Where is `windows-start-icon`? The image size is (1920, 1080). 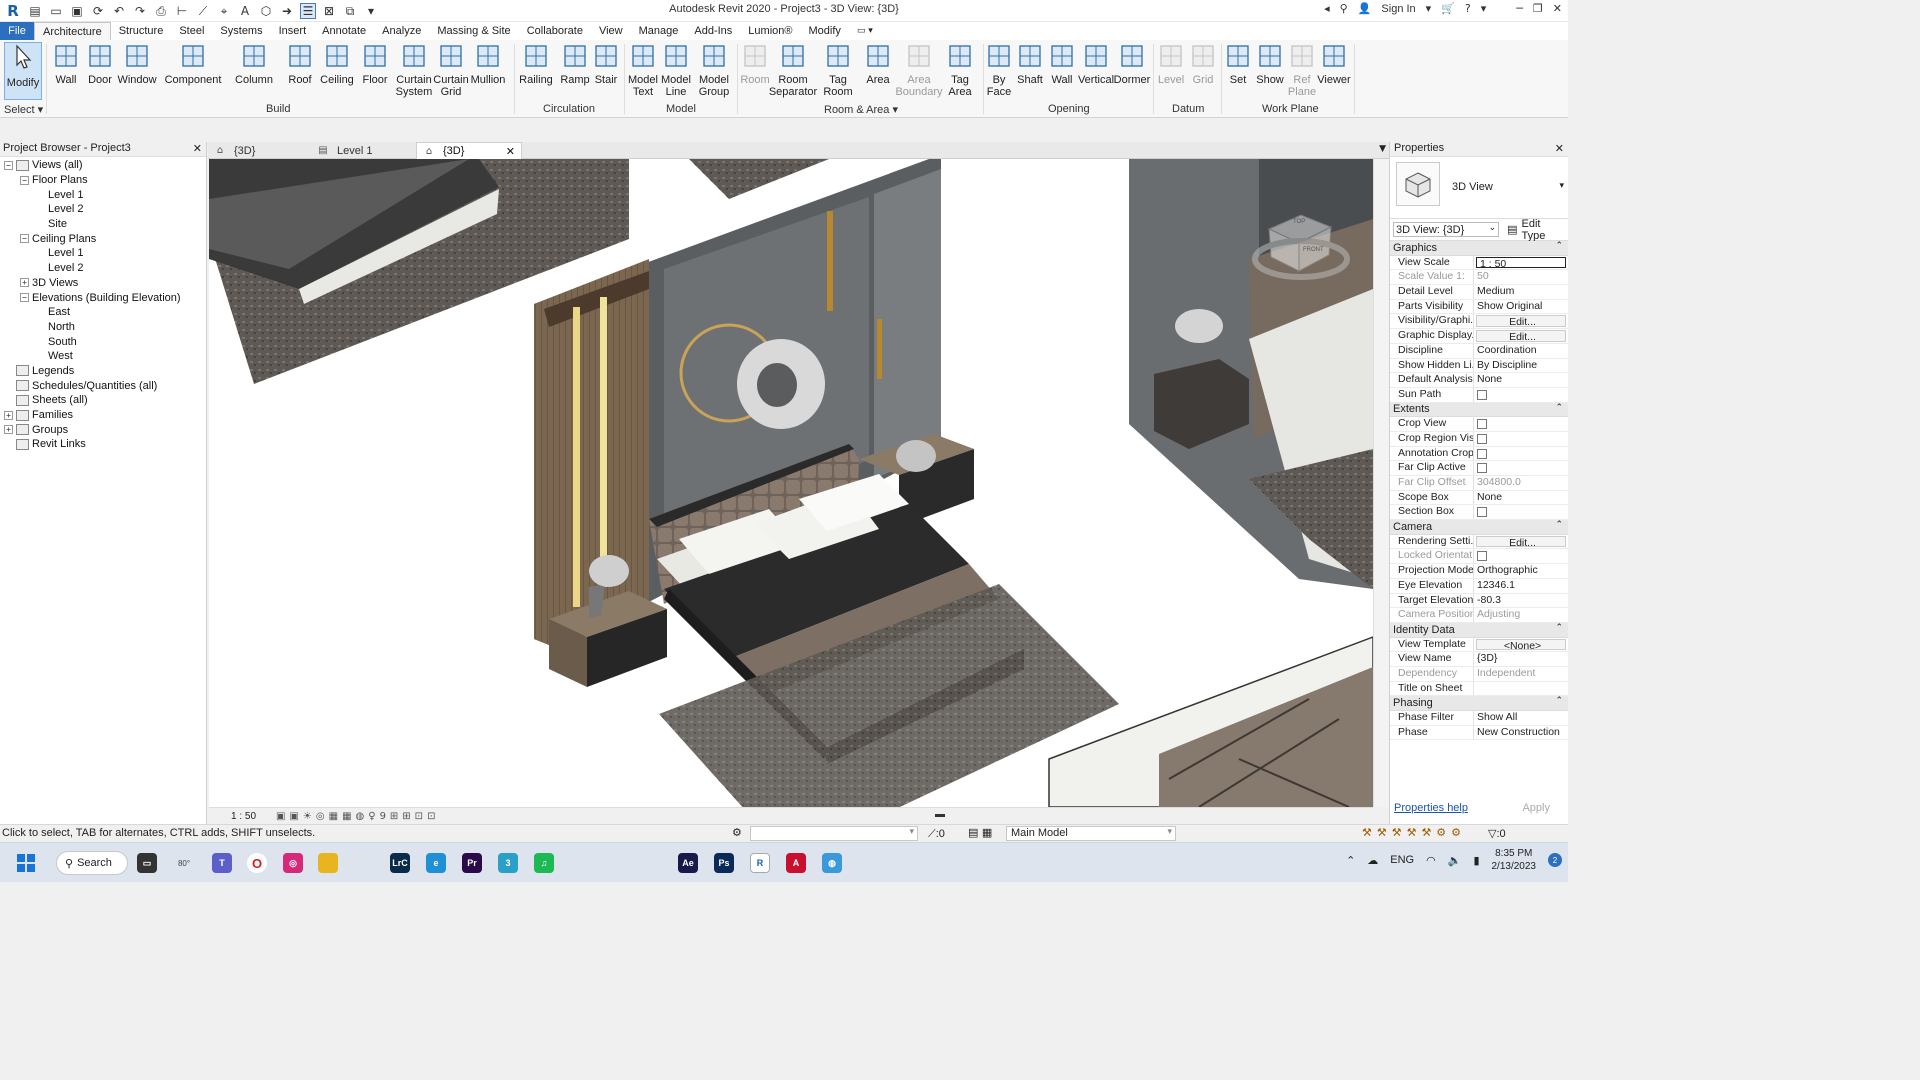
windows-start-icon is located at coordinates (26, 863).